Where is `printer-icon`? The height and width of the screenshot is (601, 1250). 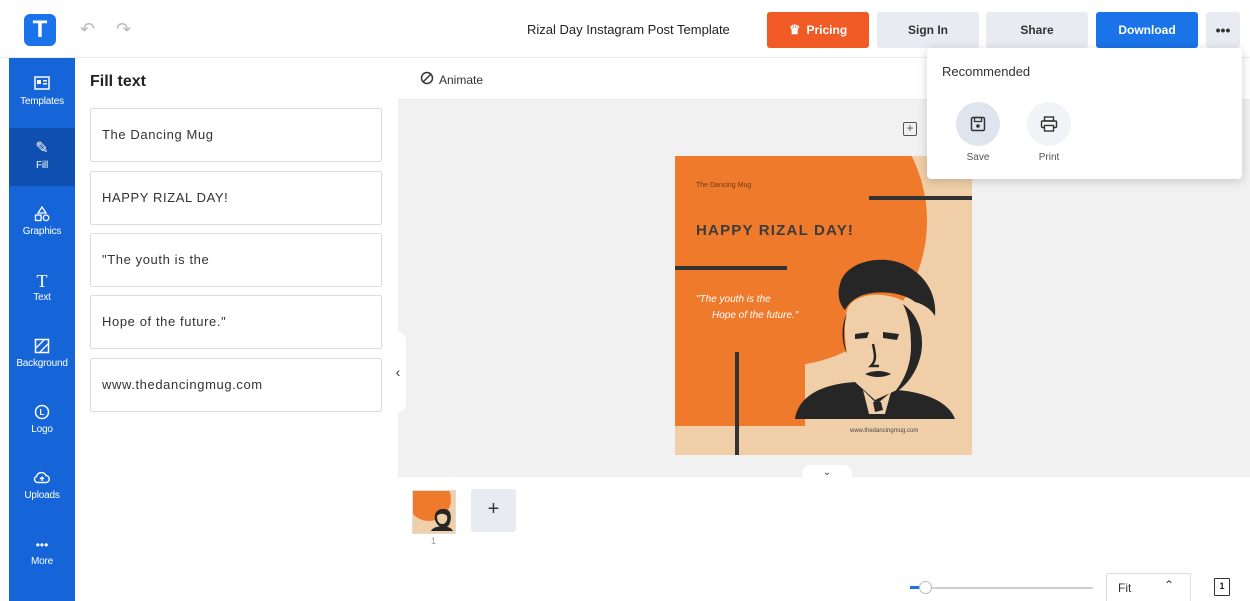 printer-icon is located at coordinates (1049, 124).